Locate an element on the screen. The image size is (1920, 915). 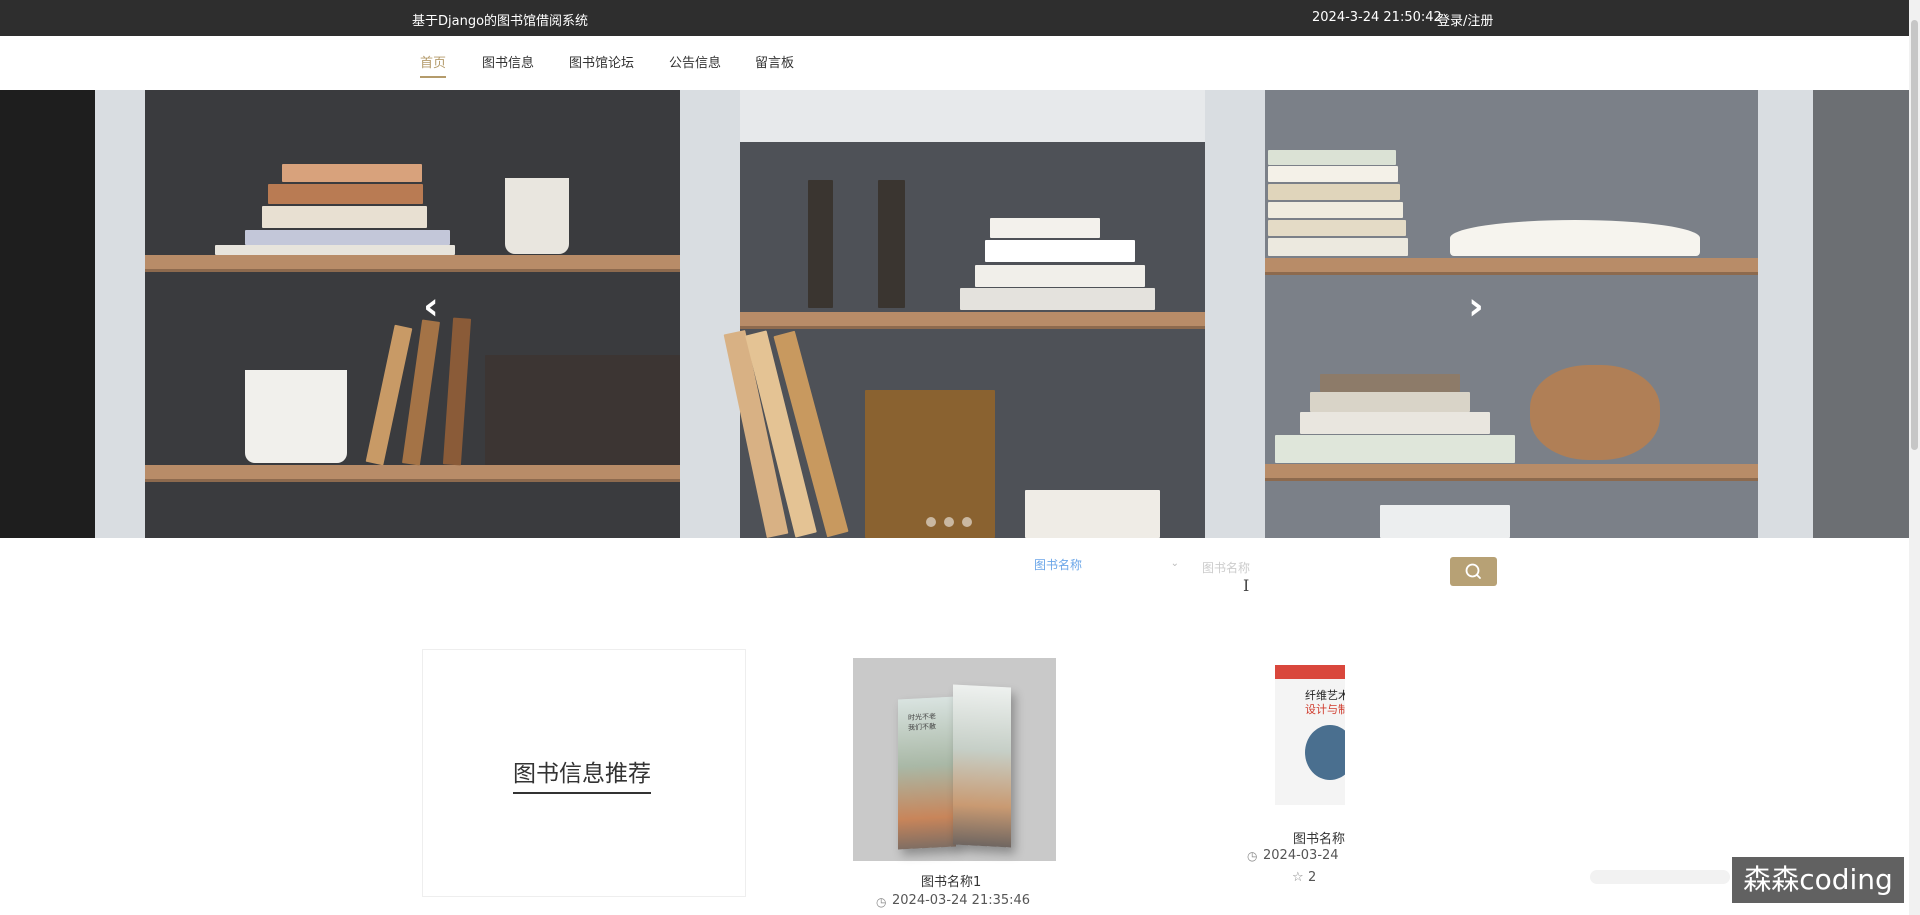
clock: 2024-3-24 21:50:42 is located at coordinates (1377, 17).